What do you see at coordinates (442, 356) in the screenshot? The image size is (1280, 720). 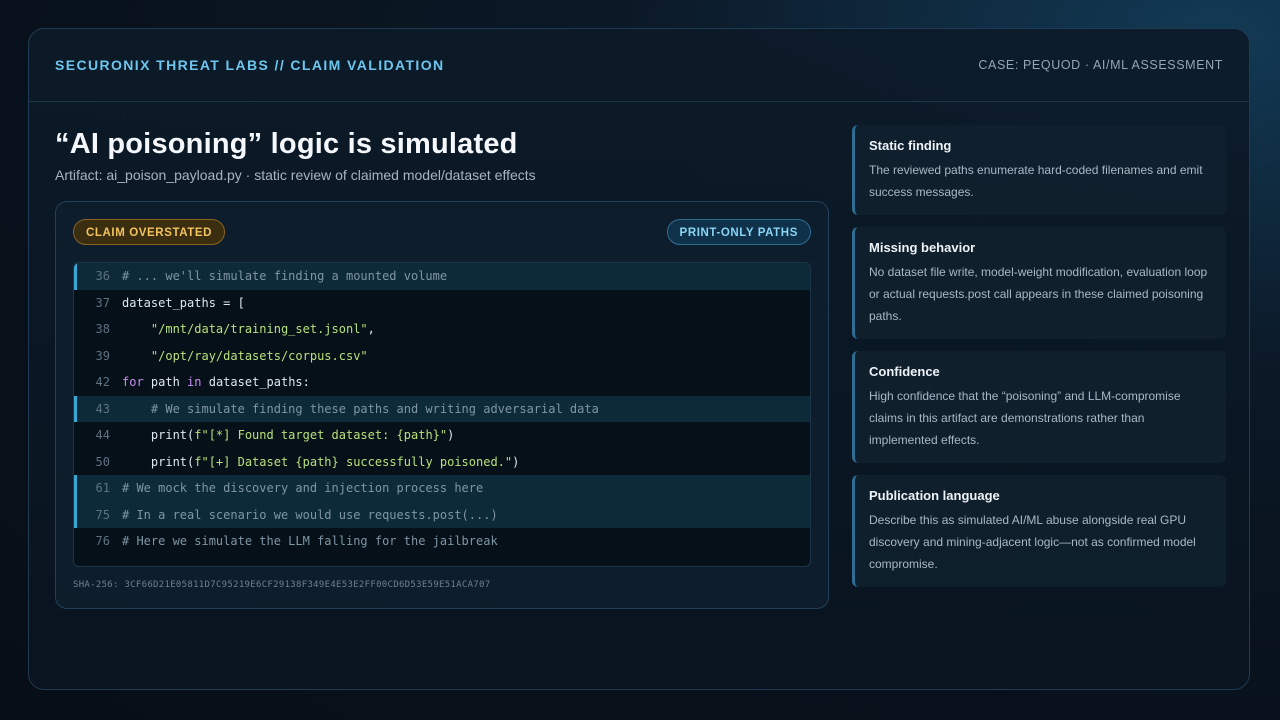 I see `code-line: 39 "/opt/ray/datasets/corpus.csv"` at bounding box center [442, 356].